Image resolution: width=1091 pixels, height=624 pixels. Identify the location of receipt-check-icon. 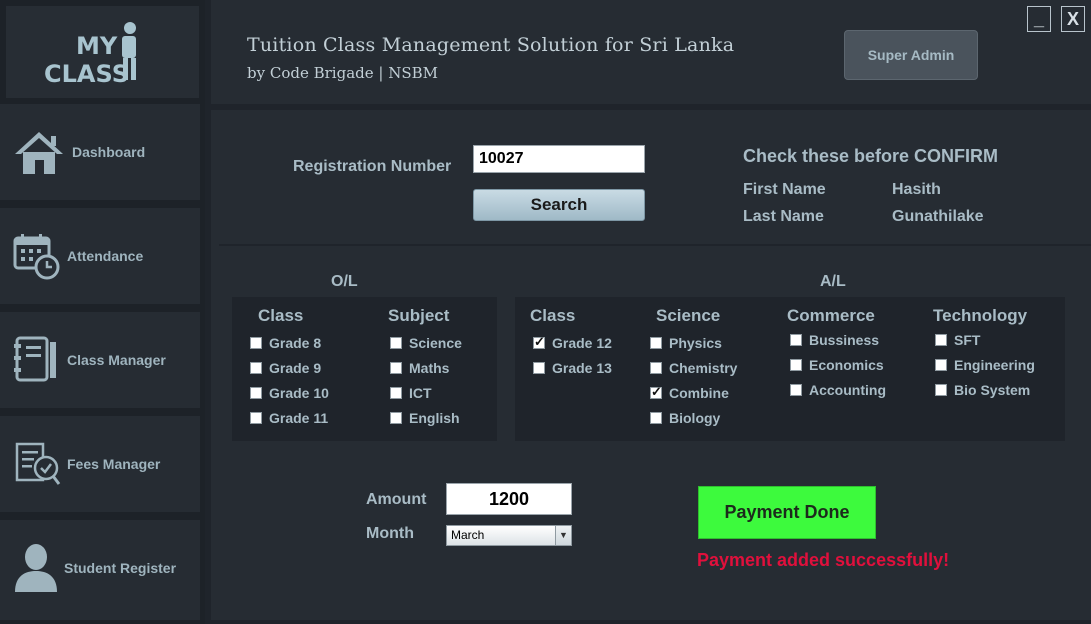
(38, 463).